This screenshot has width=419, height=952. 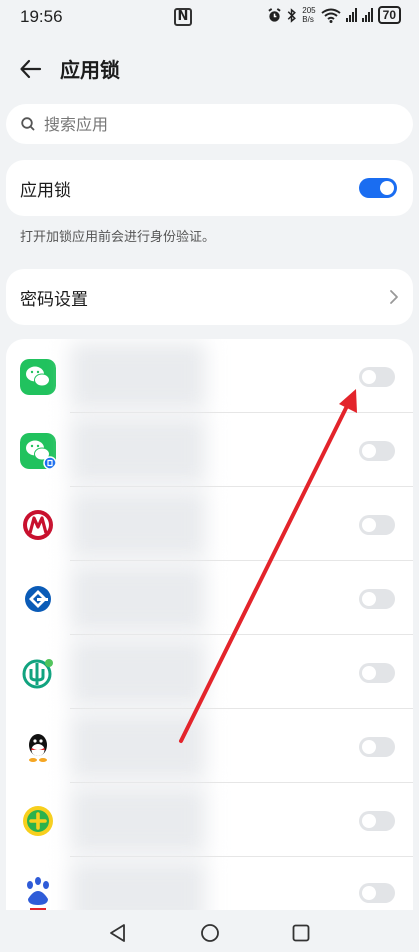 I want to click on wechat-clone-icon, so click(x=38, y=451).